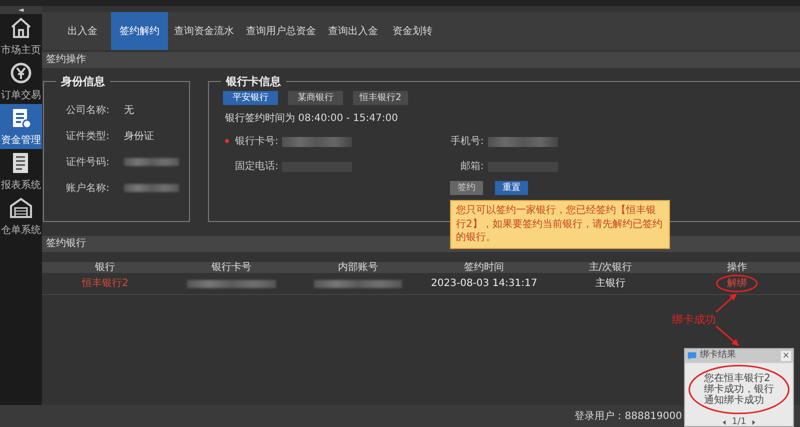 Image resolution: width=800 pixels, height=427 pixels. What do you see at coordinates (737, 267) in the screenshot?
I see `column-header: 操作` at bounding box center [737, 267].